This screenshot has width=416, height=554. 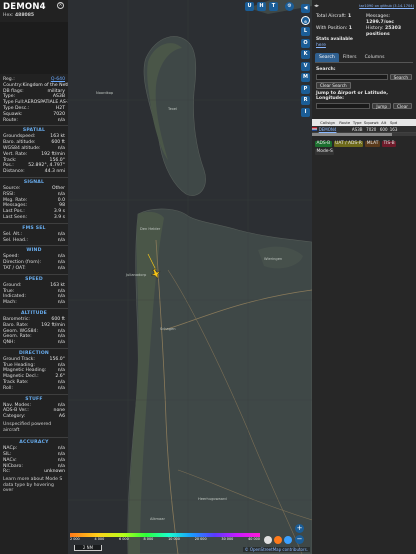 I want to click on hex-label: Hex:, so click(x=8, y=15).